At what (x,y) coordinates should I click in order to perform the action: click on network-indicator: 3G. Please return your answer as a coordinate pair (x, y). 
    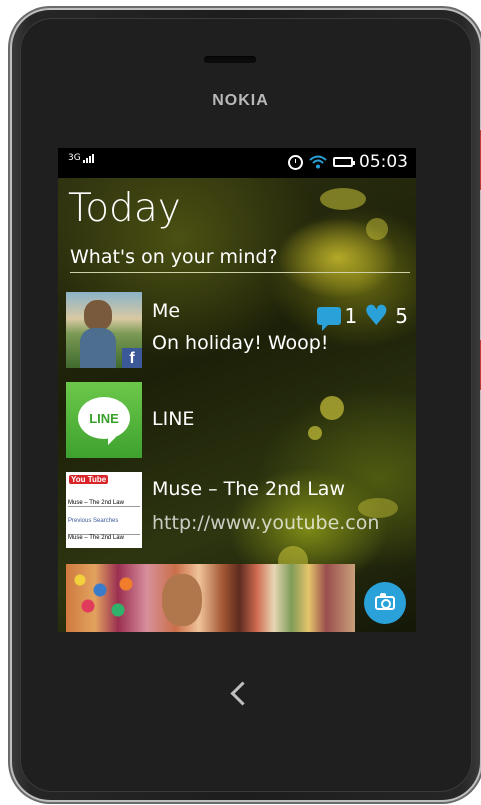
    Looking at the image, I should click on (81, 158).